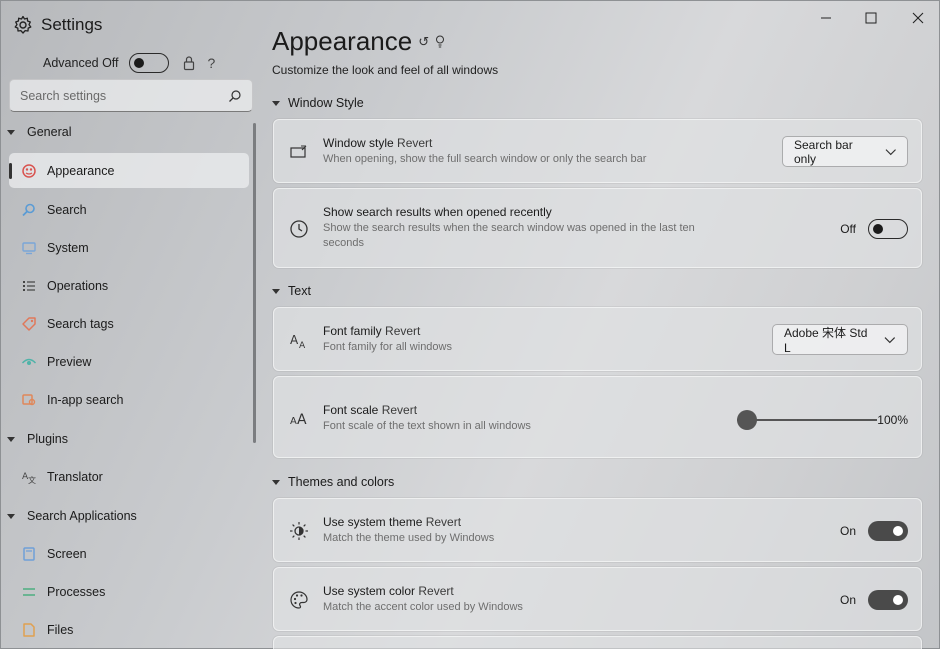 The height and width of the screenshot is (649, 940). Describe the element at coordinates (81, 63) in the screenshot. I see `advanced-label: Advanced Off` at that location.